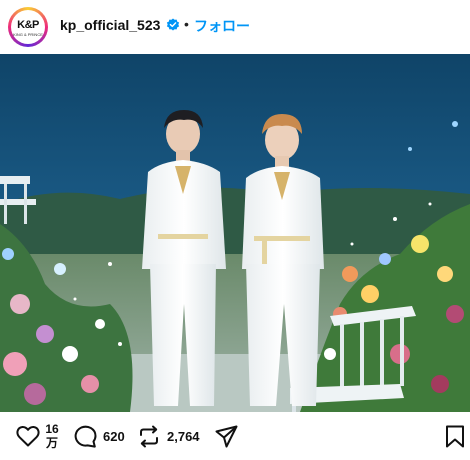 The width and height of the screenshot is (470, 460). Describe the element at coordinates (114, 436) in the screenshot. I see `comment-count: 620` at that location.